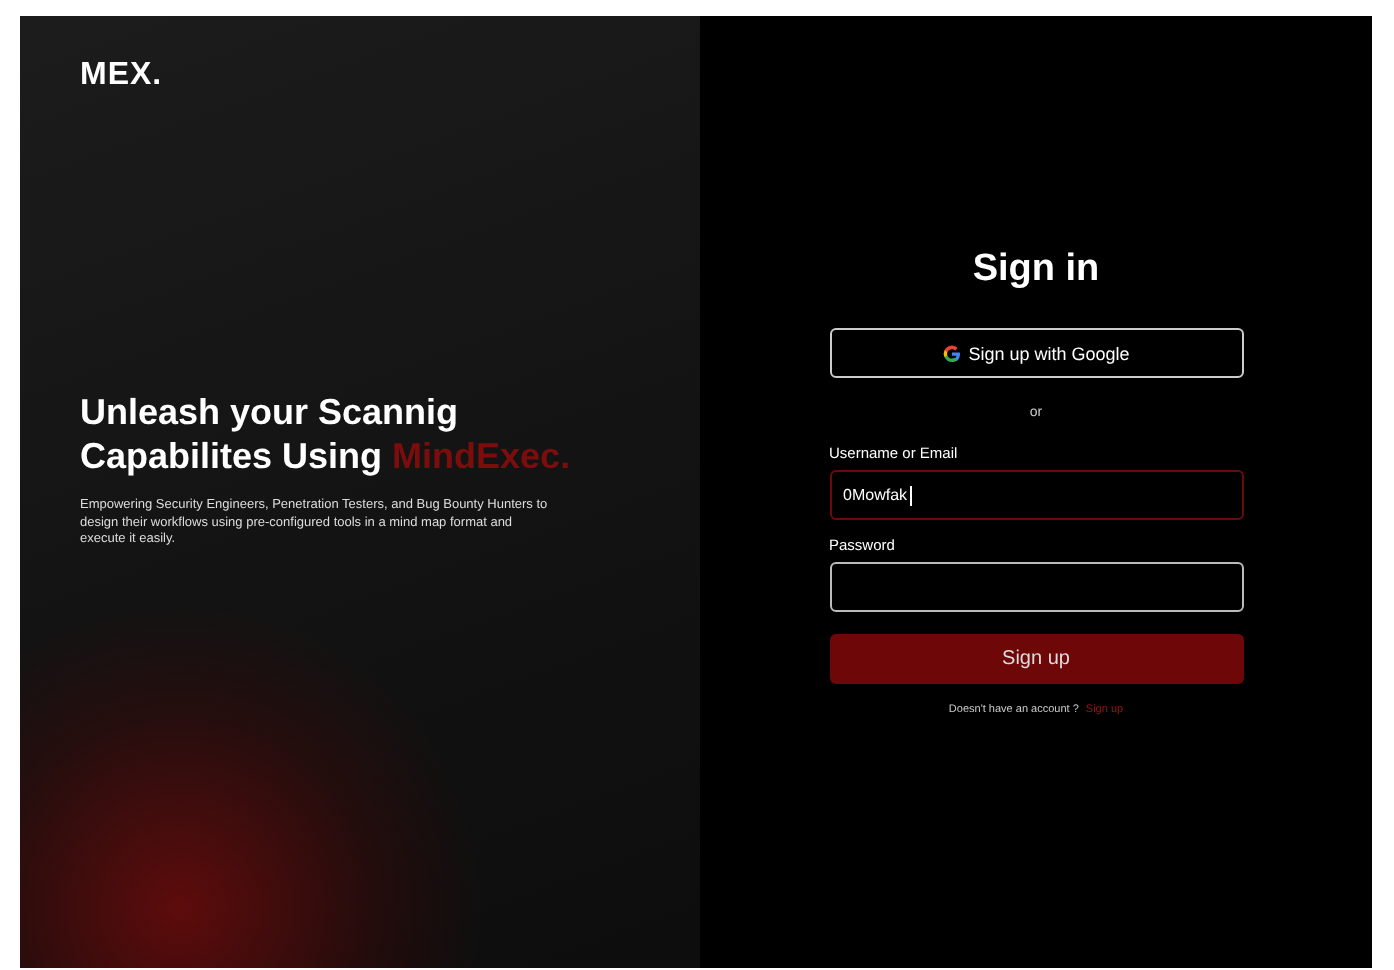 This screenshot has width=1394, height=970. What do you see at coordinates (1036, 587) in the screenshot?
I see `input-field` at bounding box center [1036, 587].